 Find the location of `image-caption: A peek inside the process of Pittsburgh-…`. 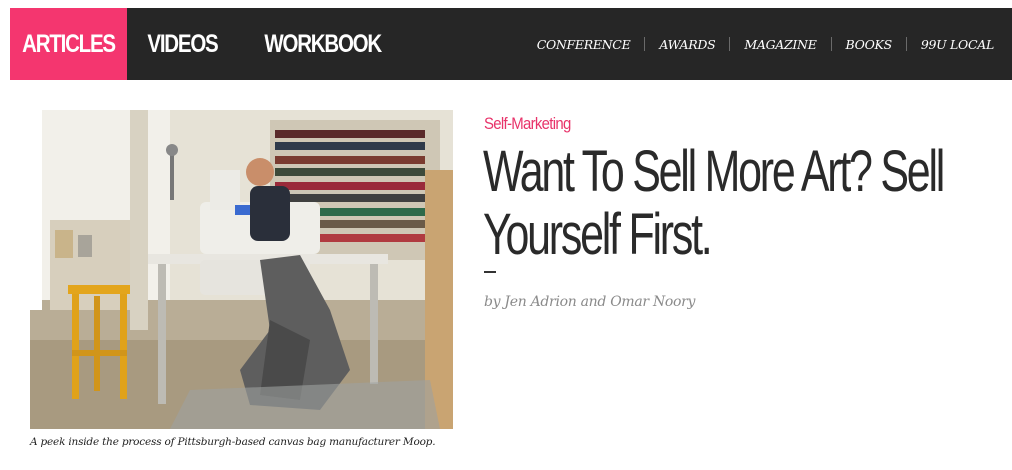

image-caption: A peek inside the process of Pittsburgh-… is located at coordinates (233, 442).